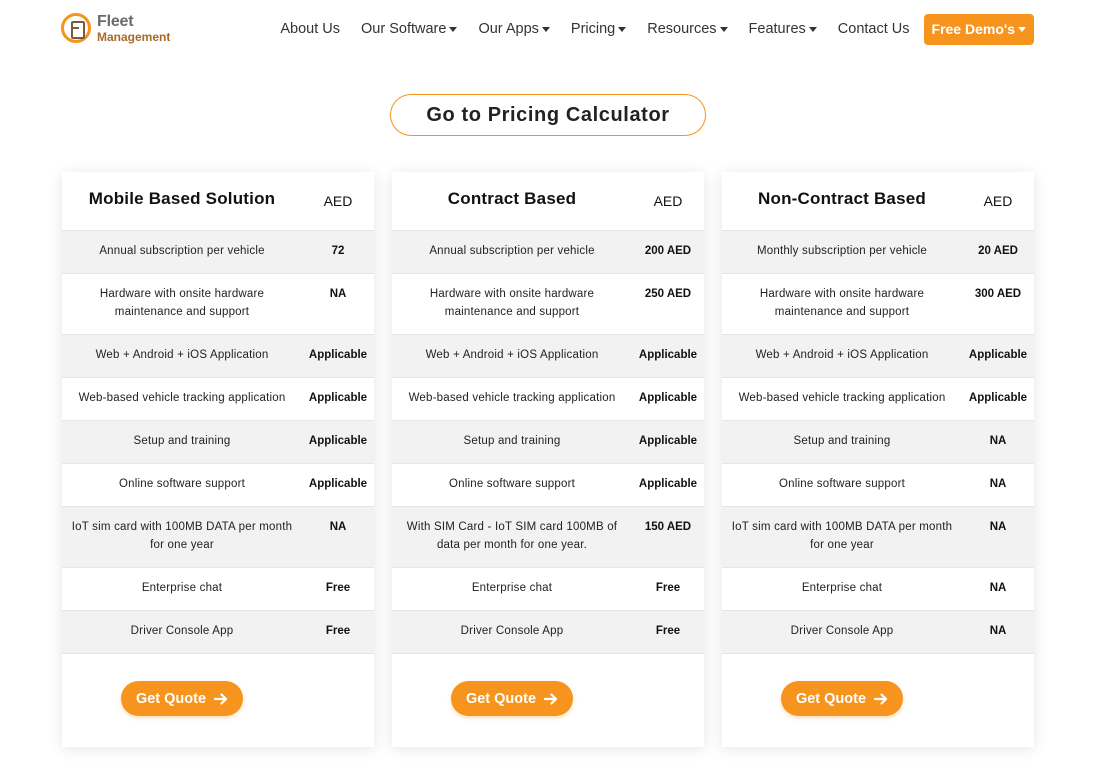  Describe the element at coordinates (115, 21) in the screenshot. I see `brand-name: Fleet` at that location.